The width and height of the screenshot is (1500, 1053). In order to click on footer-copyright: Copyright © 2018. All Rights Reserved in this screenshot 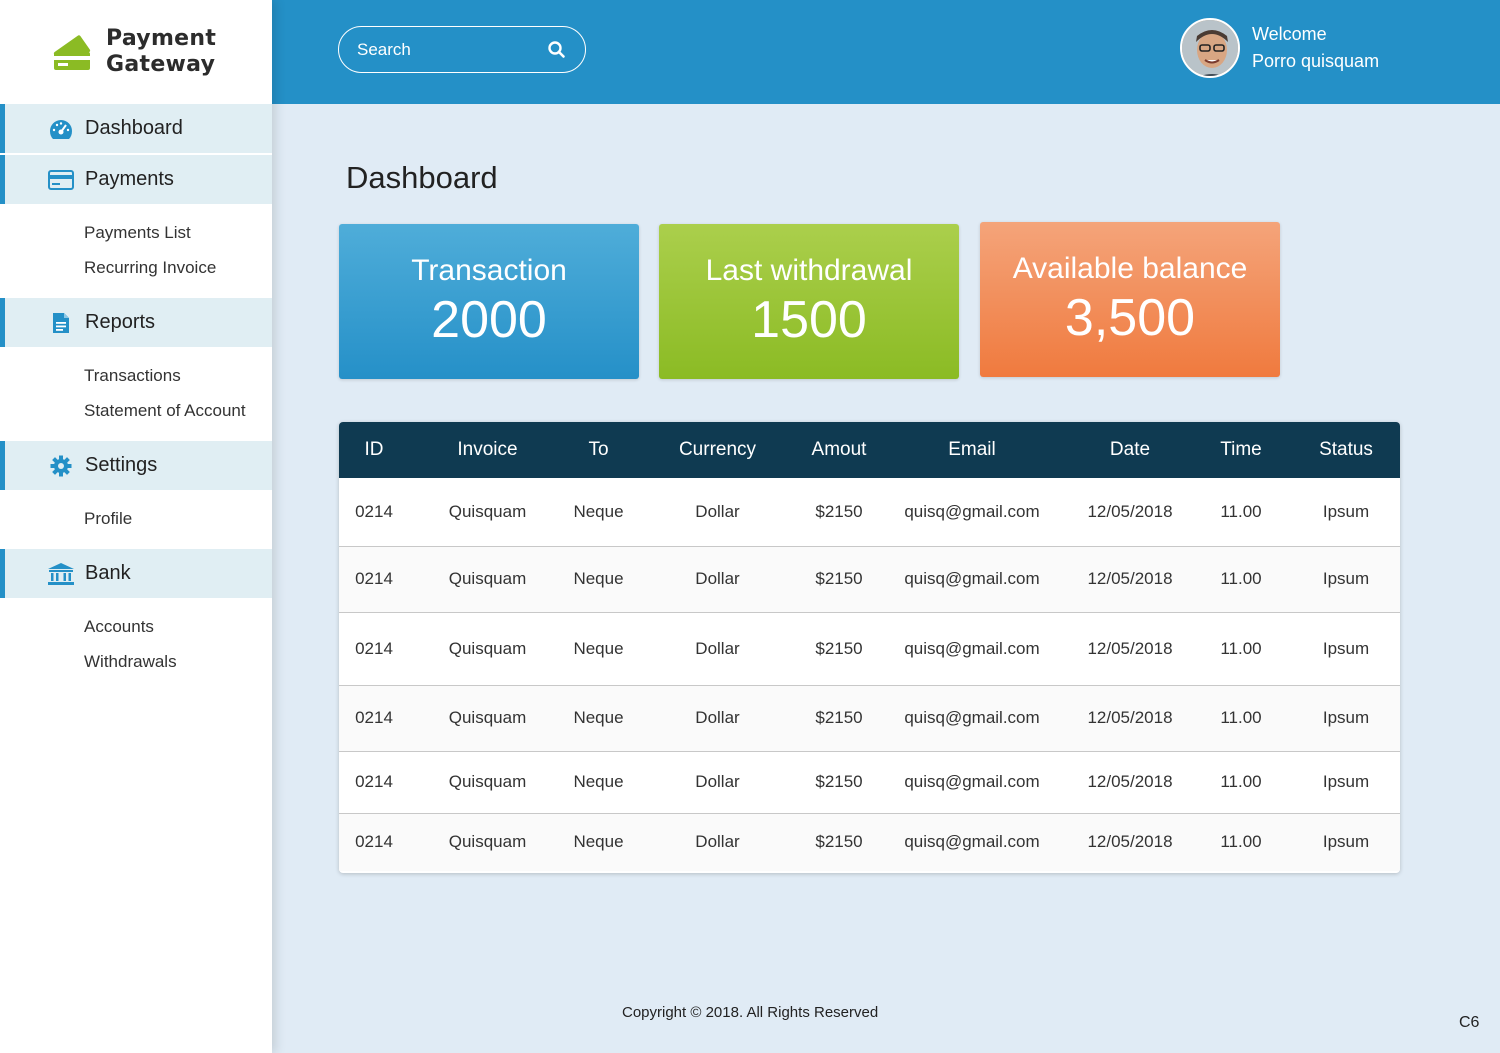, I will do `click(750, 1012)`.